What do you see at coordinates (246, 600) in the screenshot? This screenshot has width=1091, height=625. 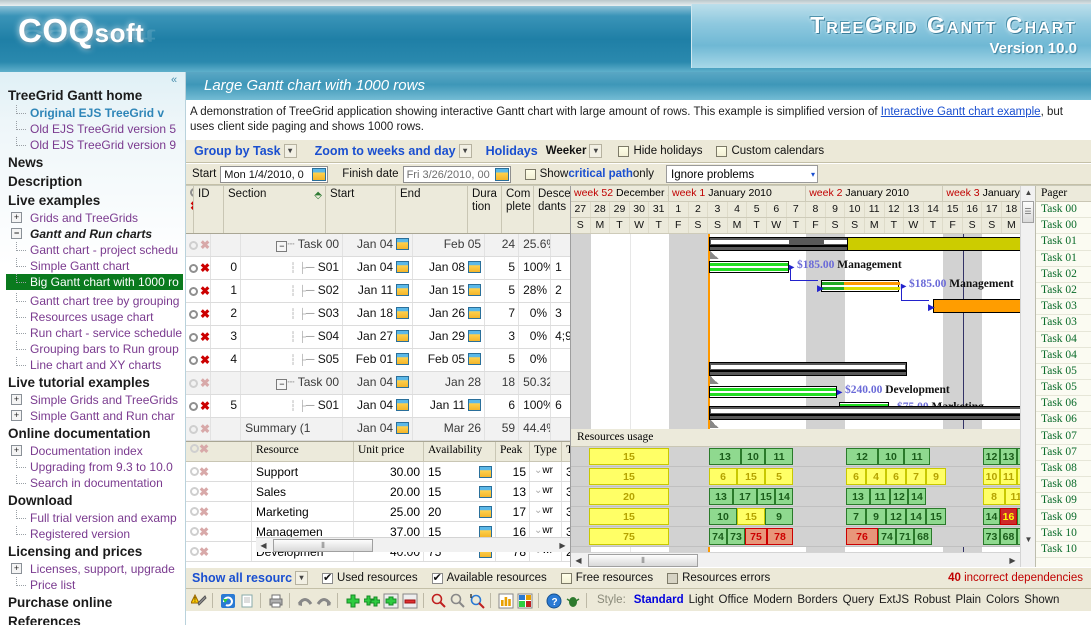 I see `page-icon` at bounding box center [246, 600].